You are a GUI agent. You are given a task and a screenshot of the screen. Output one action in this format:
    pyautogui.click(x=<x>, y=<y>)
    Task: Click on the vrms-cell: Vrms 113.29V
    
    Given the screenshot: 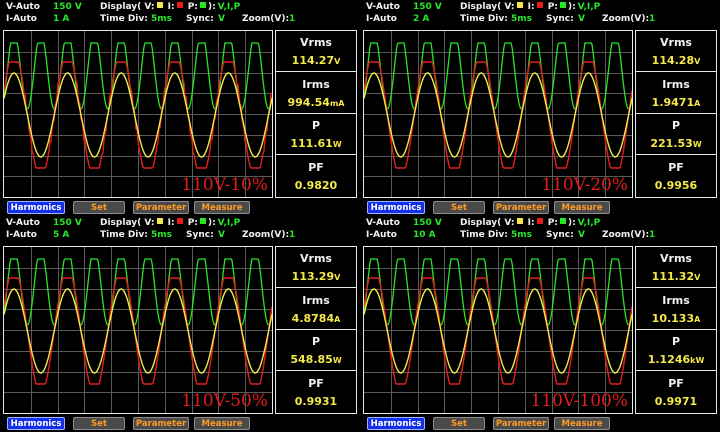 What is the action you would take?
    pyautogui.click(x=316, y=267)
    